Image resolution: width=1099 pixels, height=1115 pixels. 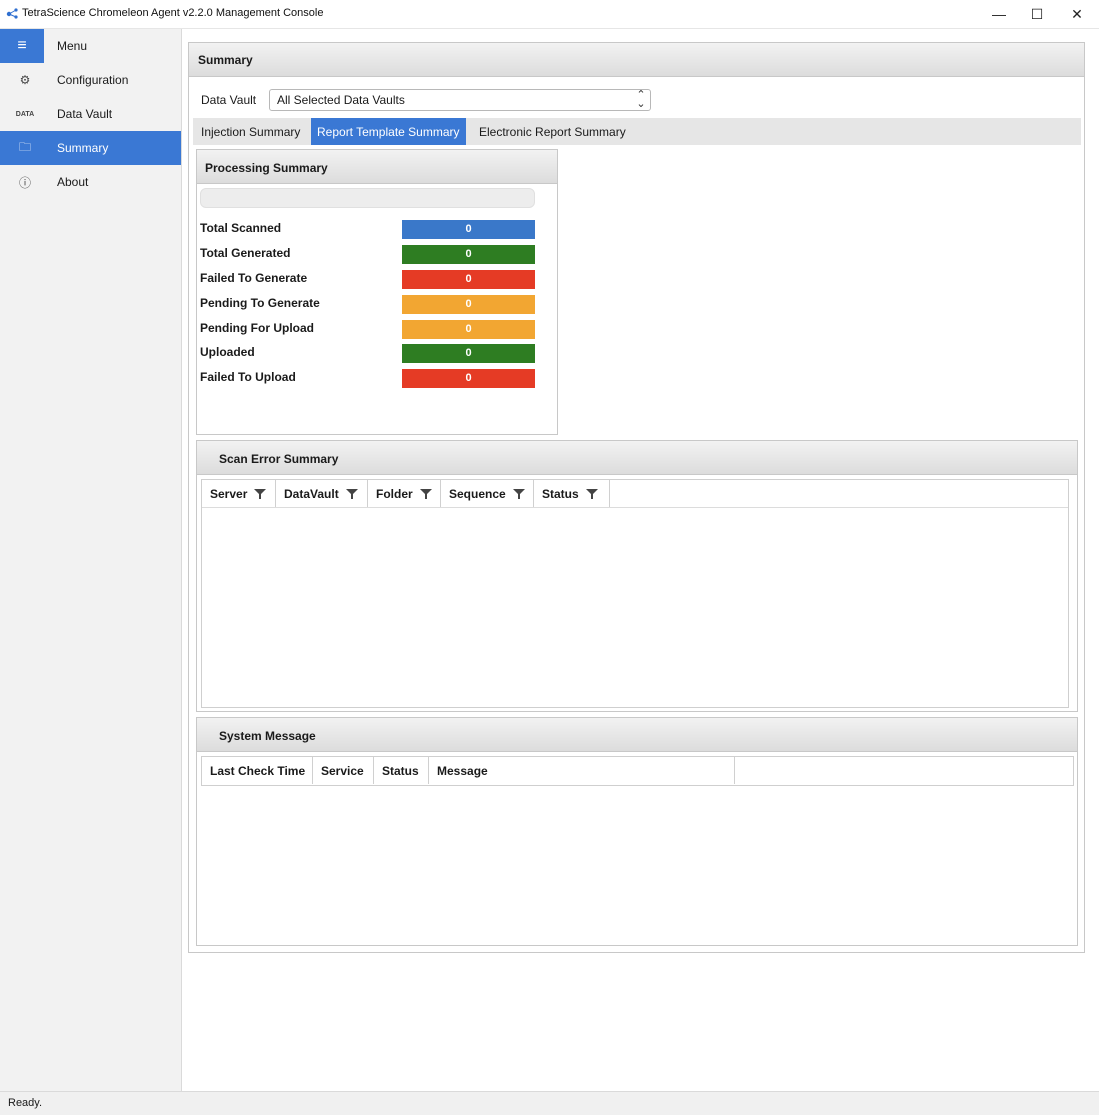 I want to click on system-message-table: Last Check Time Service Status Message, so click(x=637, y=771).